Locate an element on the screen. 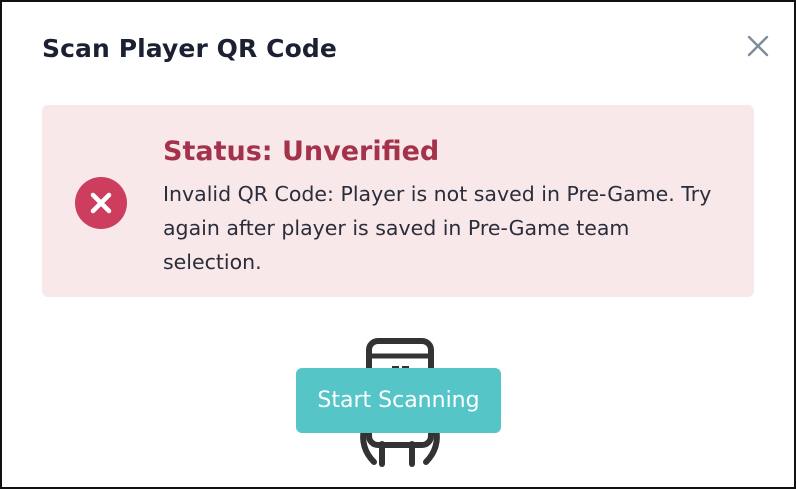  close-icon is located at coordinates (758, 46).